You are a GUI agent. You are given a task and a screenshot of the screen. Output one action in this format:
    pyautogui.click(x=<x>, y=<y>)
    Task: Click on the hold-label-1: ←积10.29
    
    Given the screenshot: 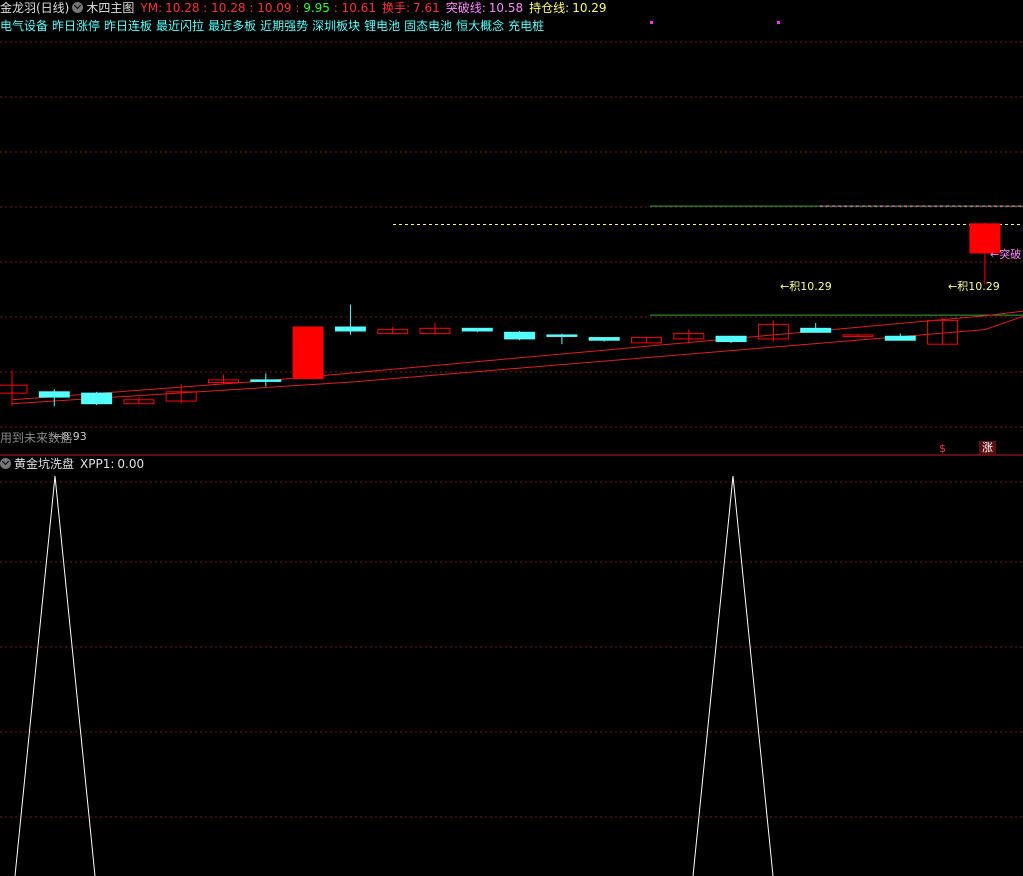 What is the action you would take?
    pyautogui.click(x=806, y=286)
    